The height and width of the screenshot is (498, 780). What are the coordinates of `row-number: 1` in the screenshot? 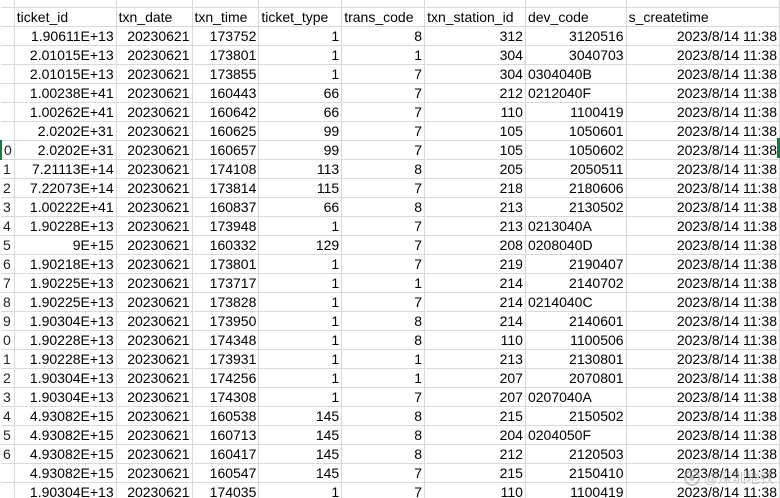 It's located at (8, 169).